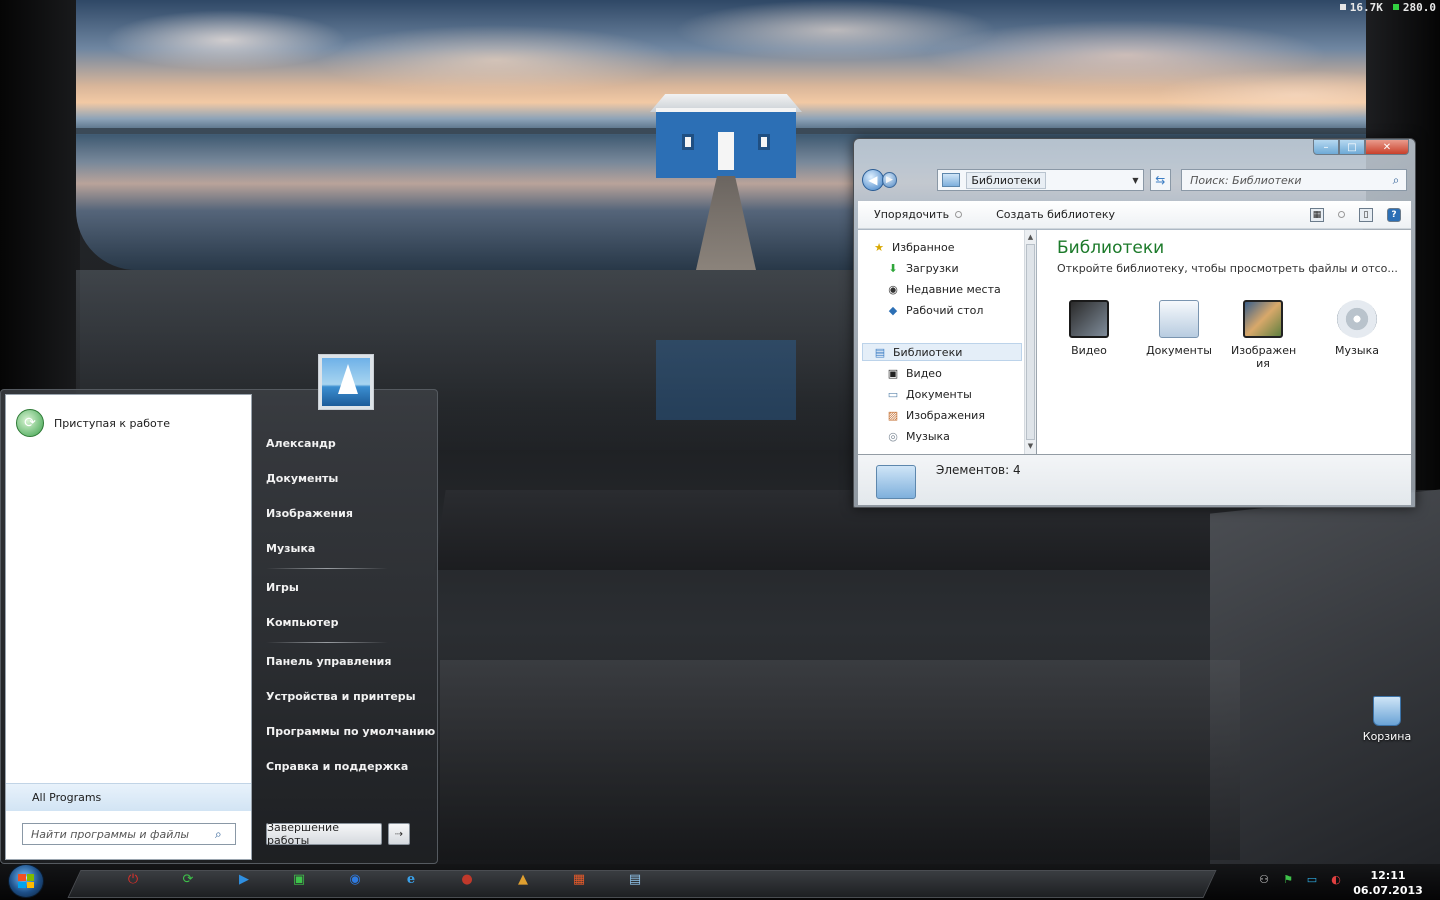  Describe the element at coordinates (923, 247) in the screenshot. I see `nav-favorites-label: Избранное` at that location.